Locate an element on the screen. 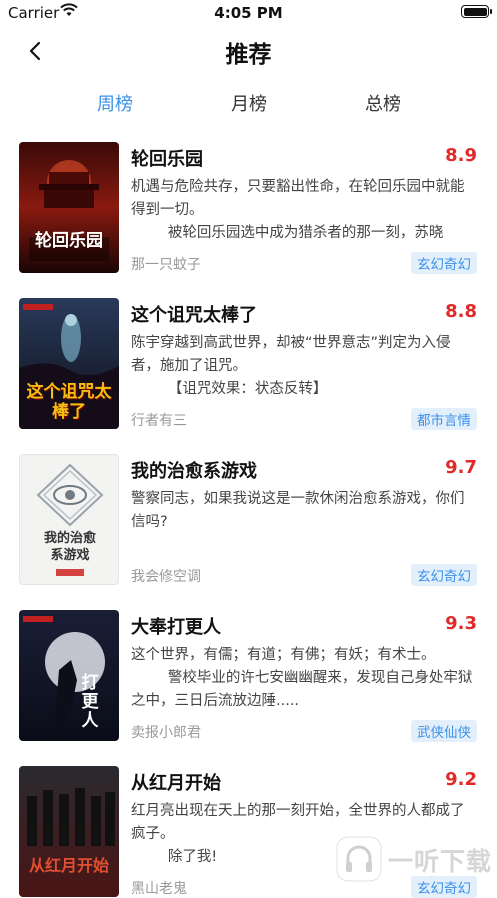 This screenshot has width=497, height=898. book-title: 轮回乐园 is located at coordinates (167, 159).